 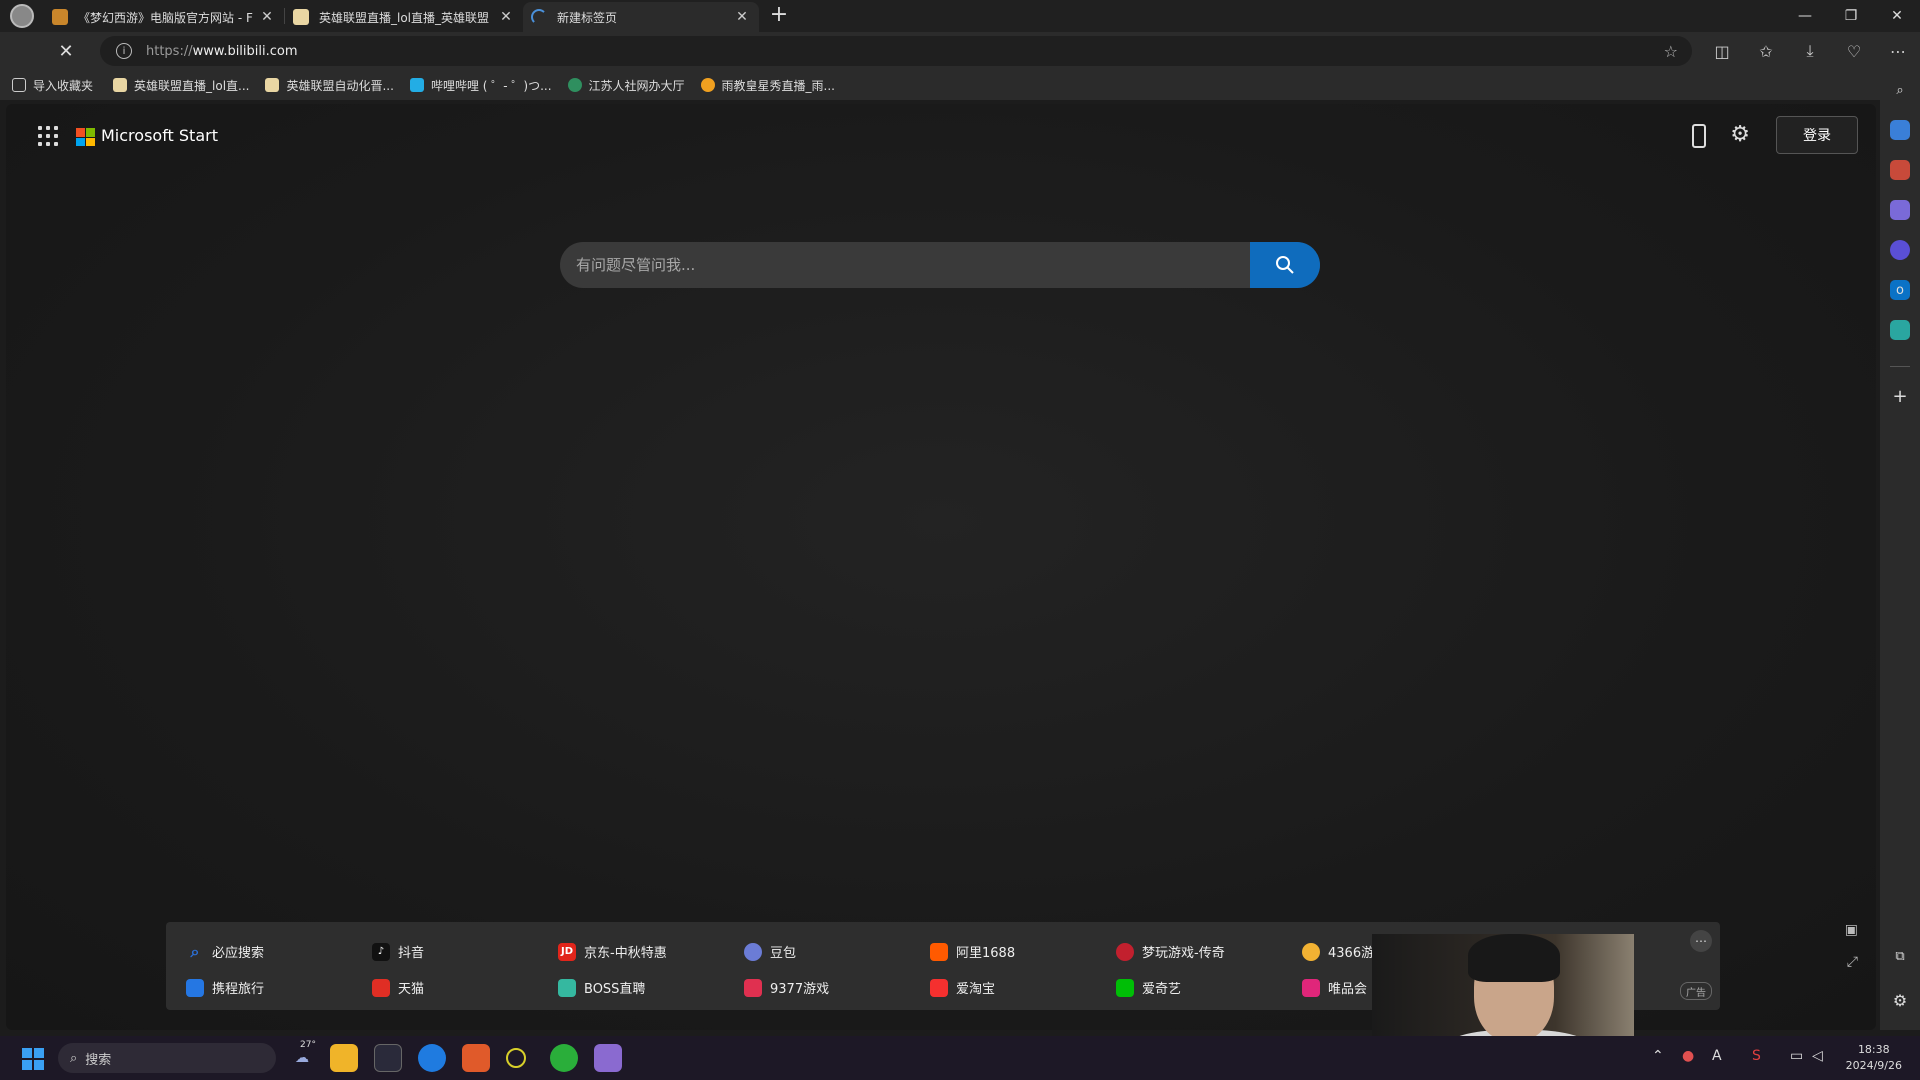 I want to click on downloads-icon: ⤓, so click(x=1810, y=51).